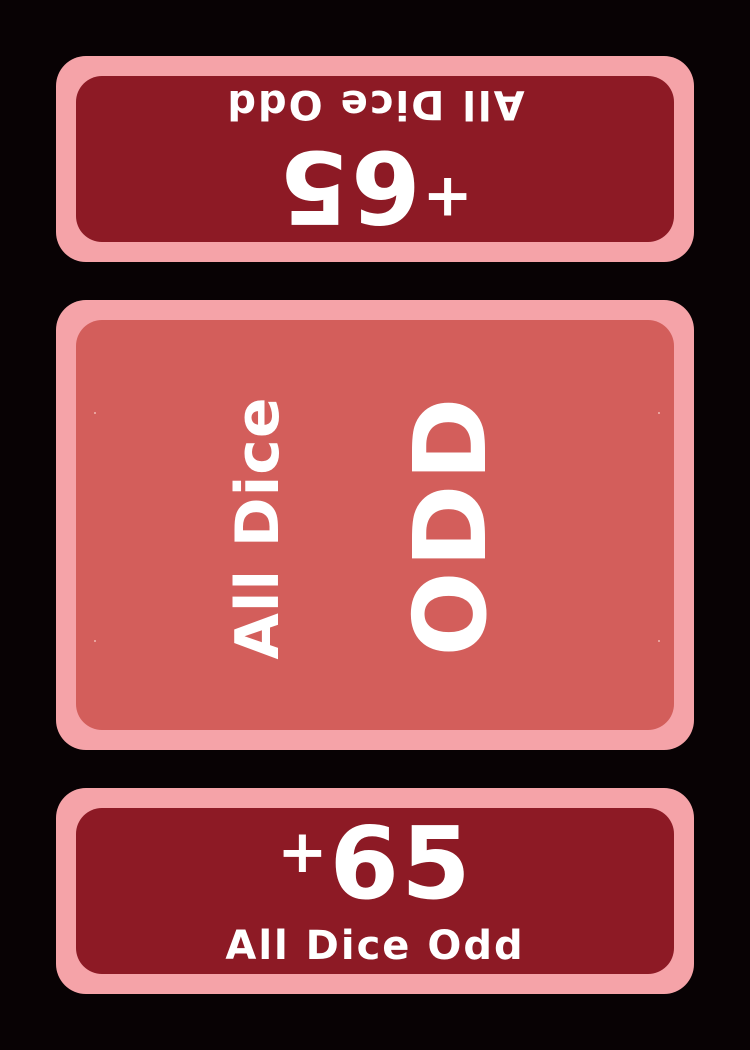 This screenshot has height=1050, width=750. I want to click on bottom-score-content: +65 All Dice Odd, so click(375, 891).